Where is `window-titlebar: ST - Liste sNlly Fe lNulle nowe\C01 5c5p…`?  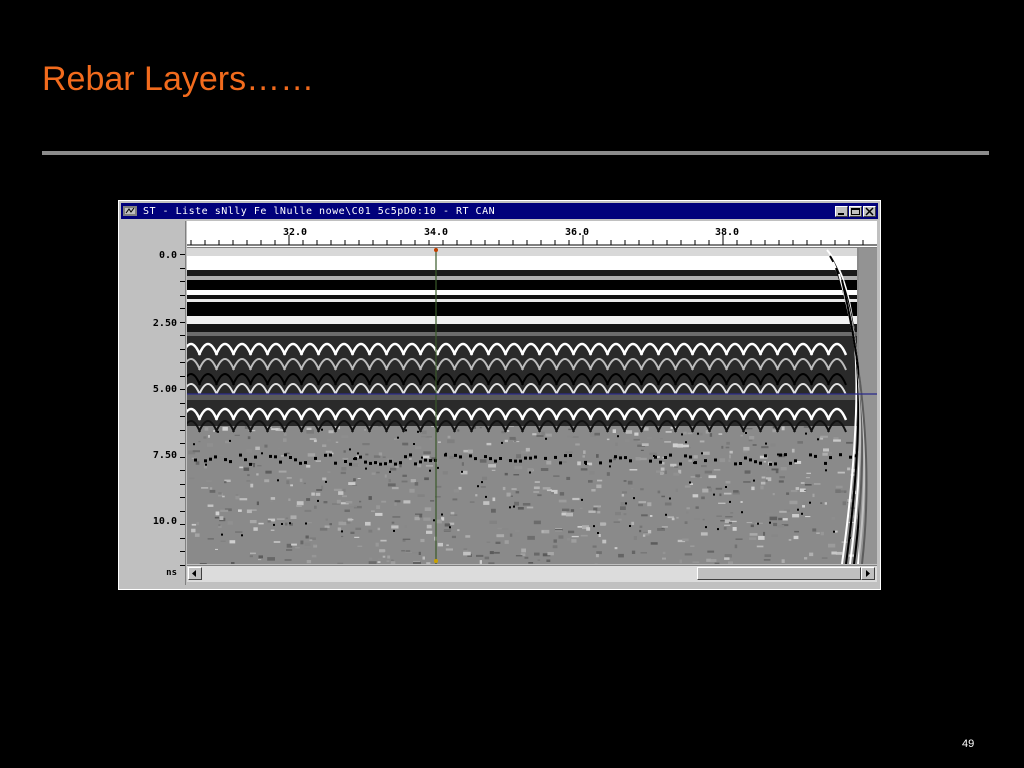 window-titlebar: ST - Liste sNlly Fe lNulle nowe\C01 5c5p… is located at coordinates (499, 211).